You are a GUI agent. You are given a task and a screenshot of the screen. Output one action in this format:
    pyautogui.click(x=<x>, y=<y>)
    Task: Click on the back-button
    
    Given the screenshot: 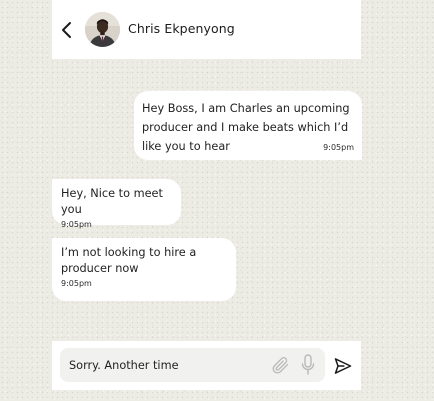 What is the action you would take?
    pyautogui.click(x=67, y=30)
    